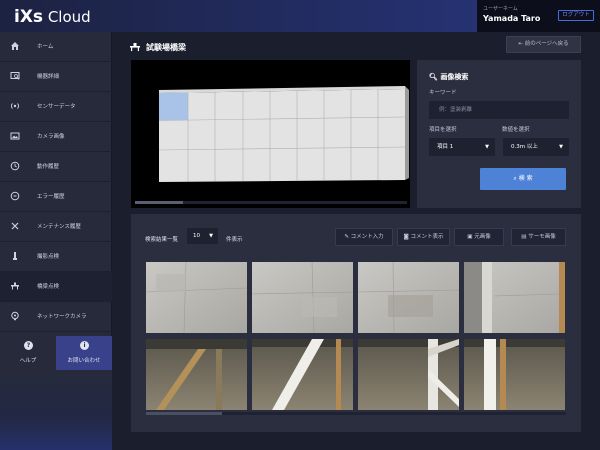 The image size is (600, 450). What do you see at coordinates (524, 237) in the screenshot?
I see `thermo-image-icon: ▤` at bounding box center [524, 237].